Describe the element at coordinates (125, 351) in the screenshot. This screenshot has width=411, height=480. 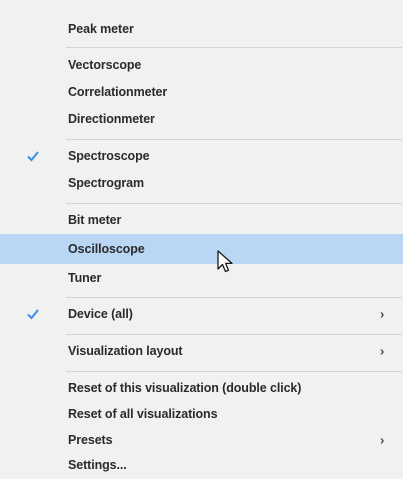
I see `menu-item-label: Visualization layout` at that location.